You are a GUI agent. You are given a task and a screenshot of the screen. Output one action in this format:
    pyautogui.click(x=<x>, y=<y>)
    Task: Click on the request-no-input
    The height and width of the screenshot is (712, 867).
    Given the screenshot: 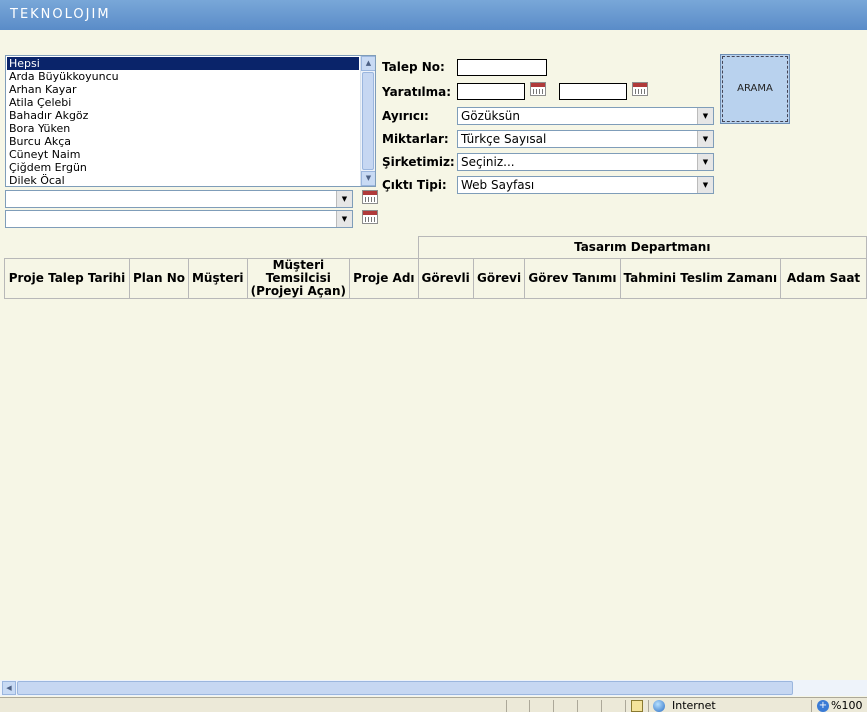 What is the action you would take?
    pyautogui.click(x=502, y=67)
    